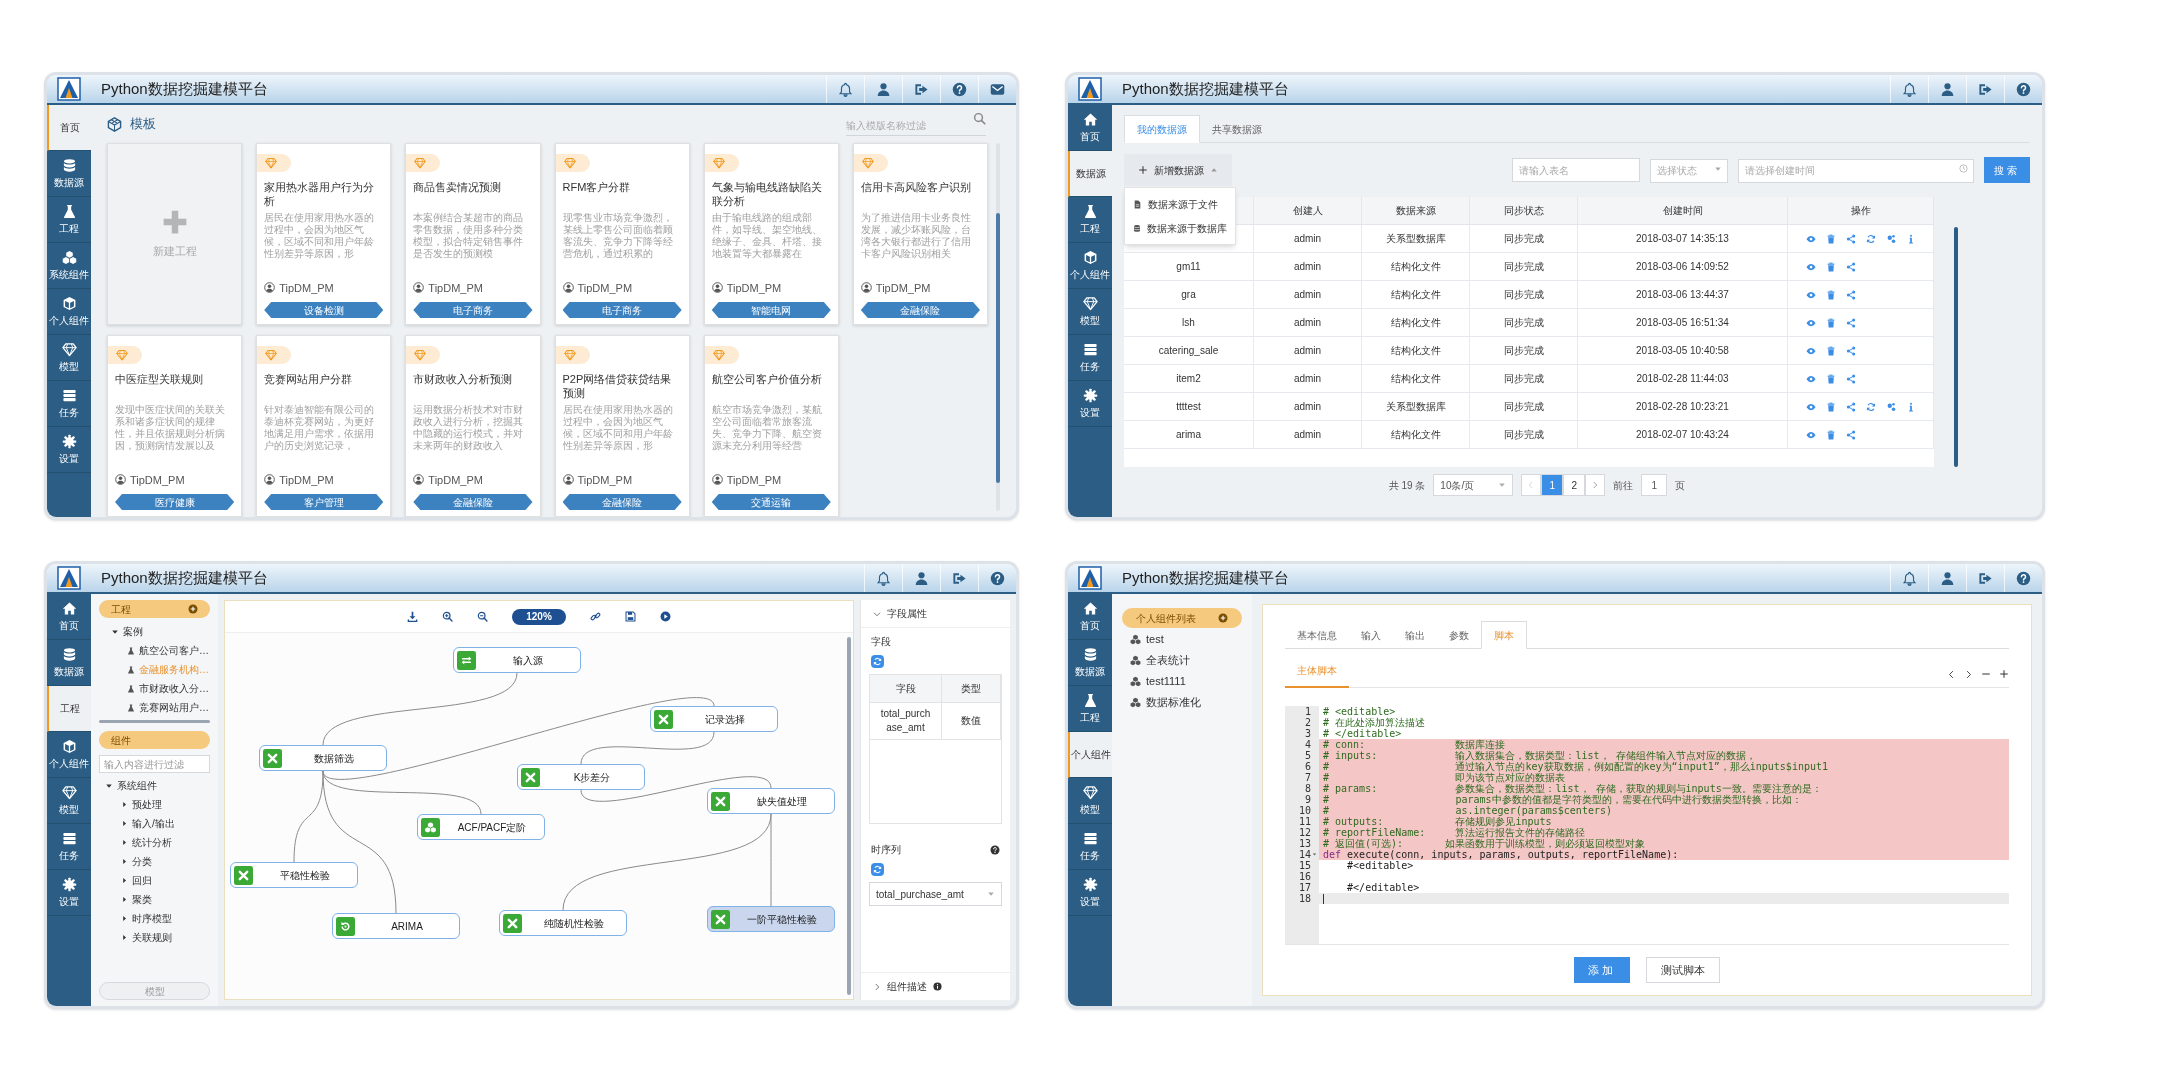 The height and width of the screenshot is (1080, 2174). I want to click on flow-node: 纯随机性检验, so click(563, 923).